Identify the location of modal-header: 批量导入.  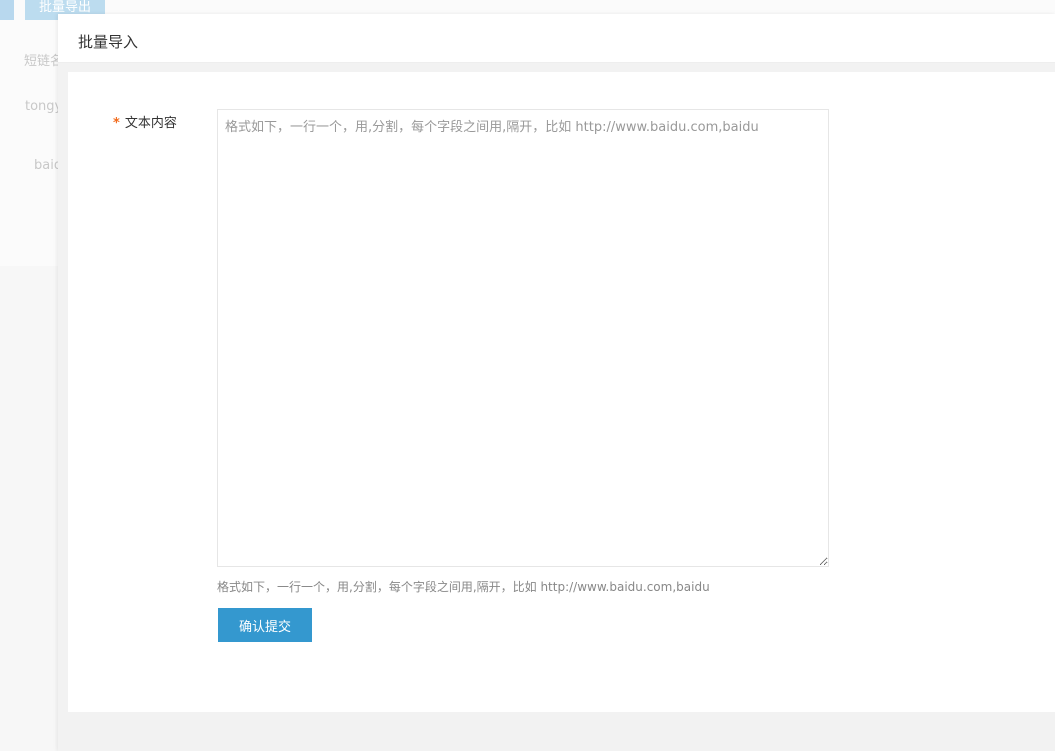
(556, 38).